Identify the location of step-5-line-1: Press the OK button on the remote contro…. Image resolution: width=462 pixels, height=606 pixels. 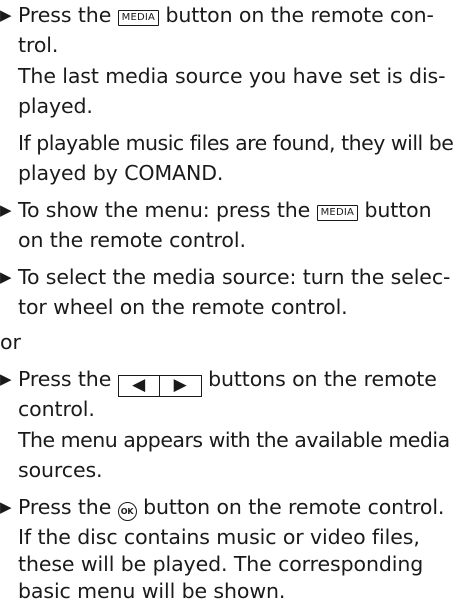
(231, 508).